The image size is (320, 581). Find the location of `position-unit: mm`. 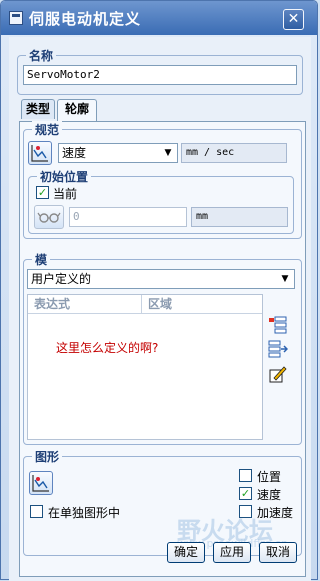

position-unit: mm is located at coordinates (239, 217).